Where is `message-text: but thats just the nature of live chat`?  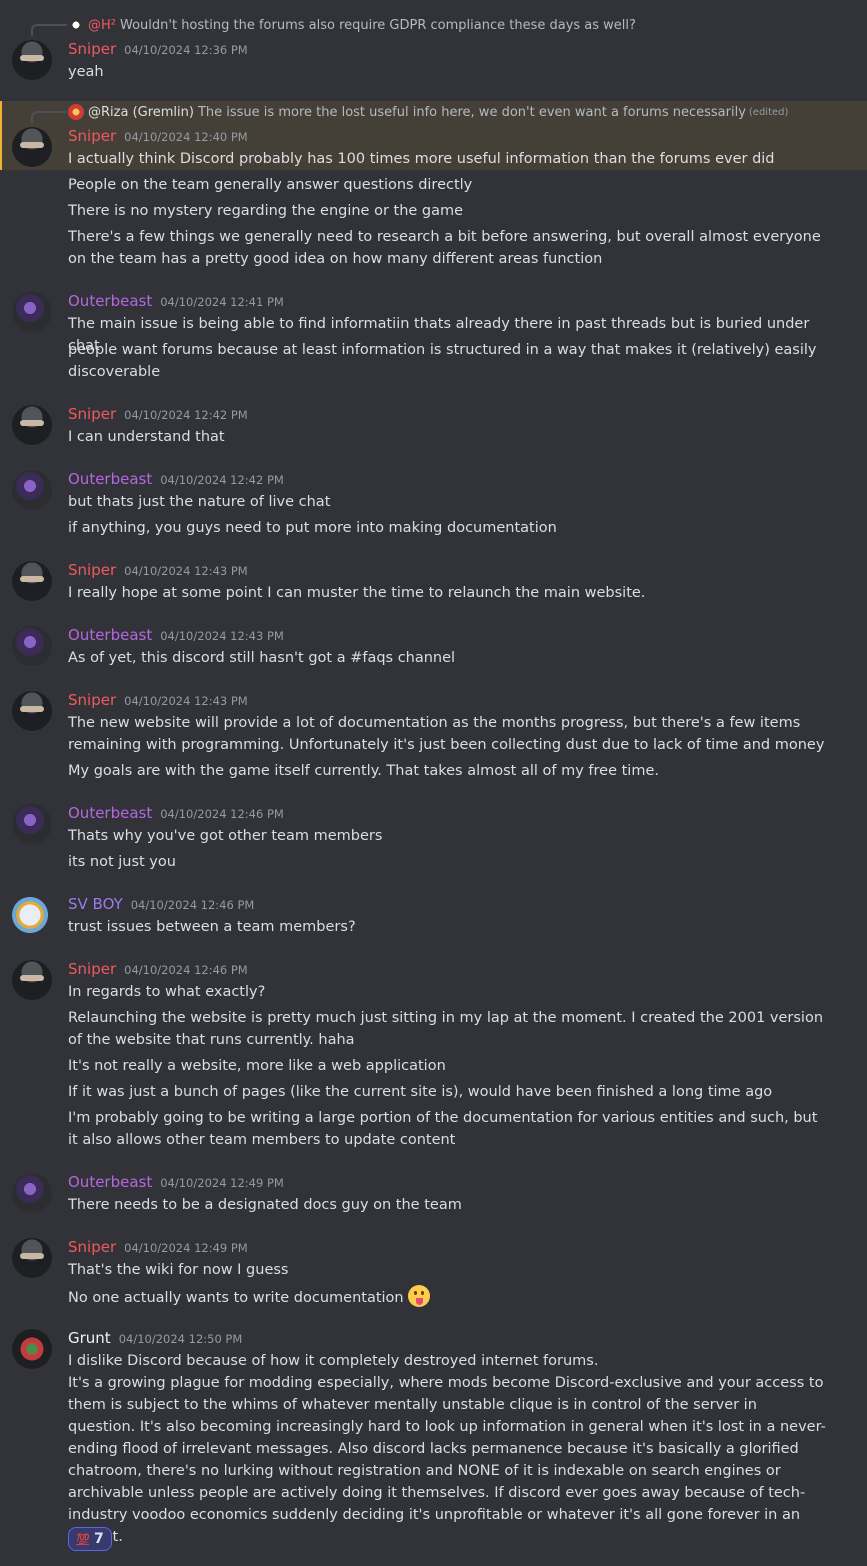 message-text: but thats just the nature of live chat is located at coordinates (199, 502).